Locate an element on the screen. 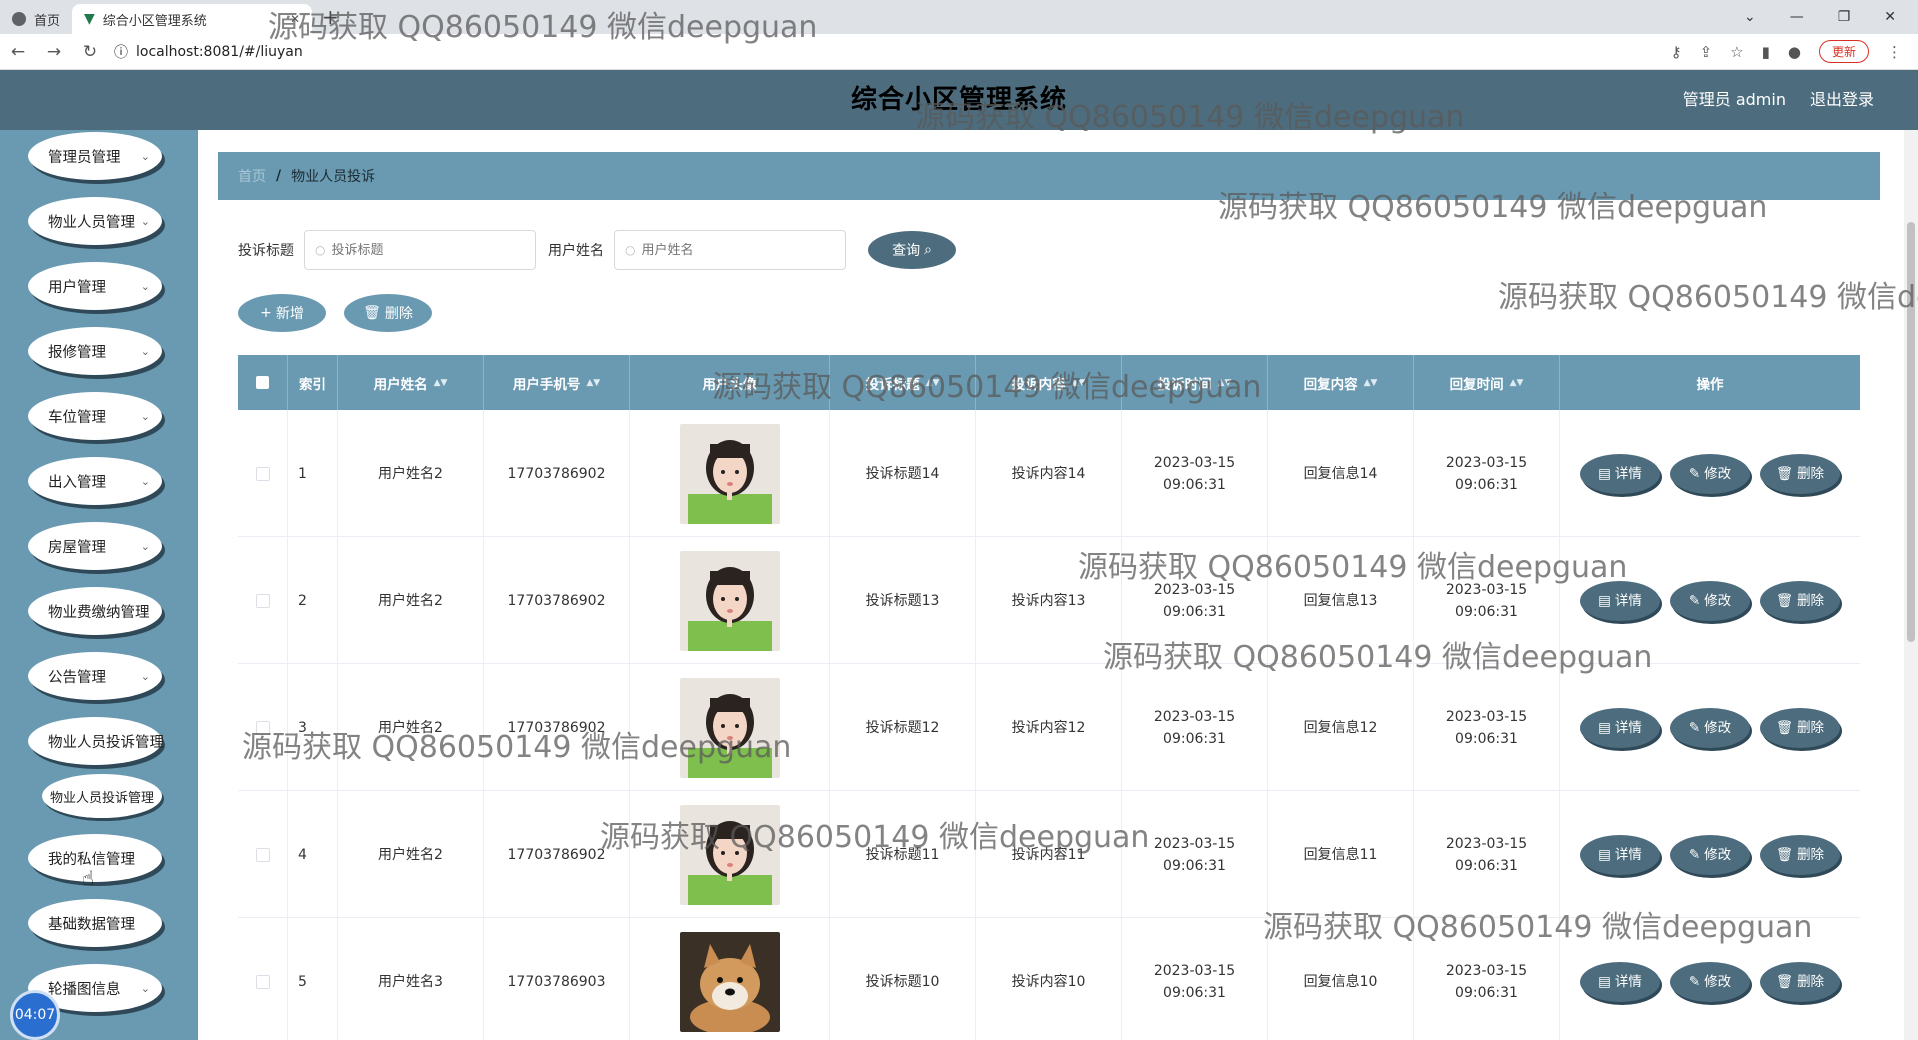 This screenshot has width=1918, height=1040. col-time: 投诉时间 ▲▼ is located at coordinates (1195, 382).